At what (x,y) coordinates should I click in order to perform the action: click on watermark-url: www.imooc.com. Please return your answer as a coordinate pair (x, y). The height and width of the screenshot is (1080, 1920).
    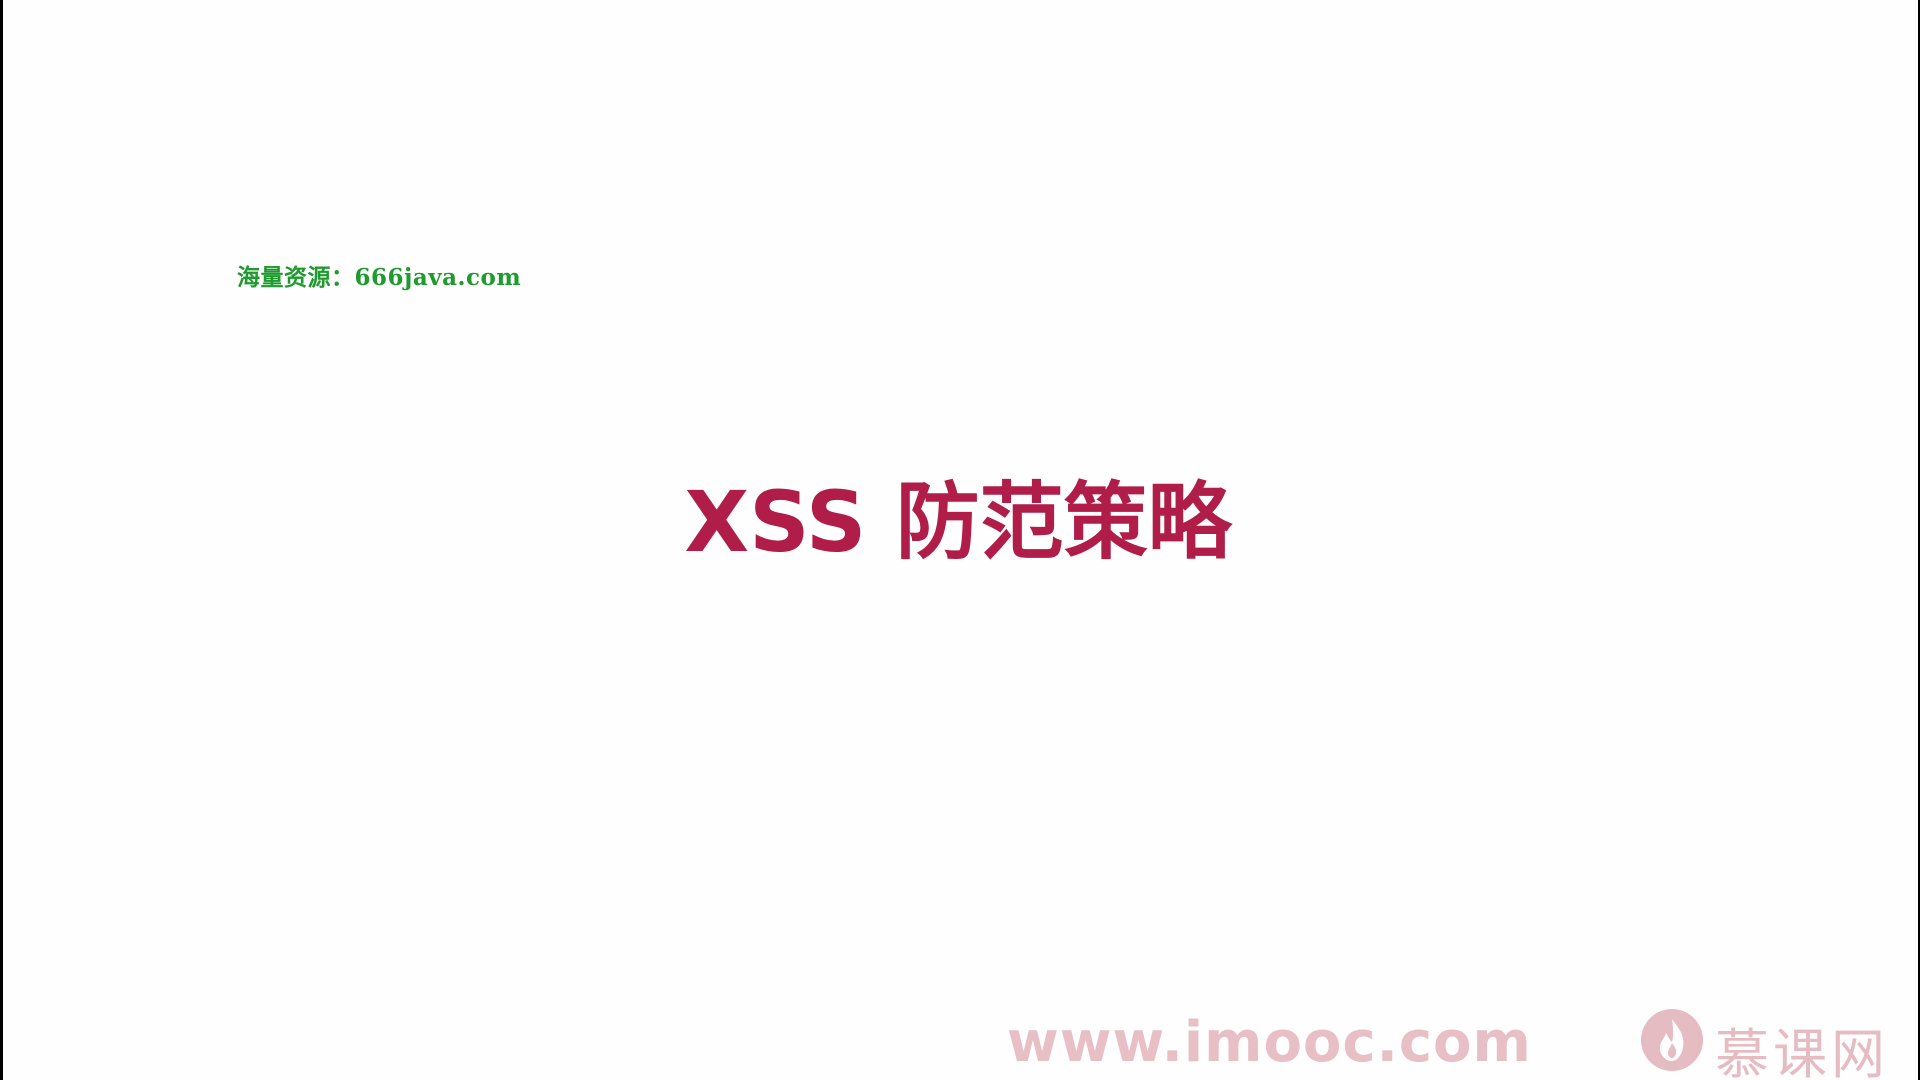
    Looking at the image, I should click on (1269, 1042).